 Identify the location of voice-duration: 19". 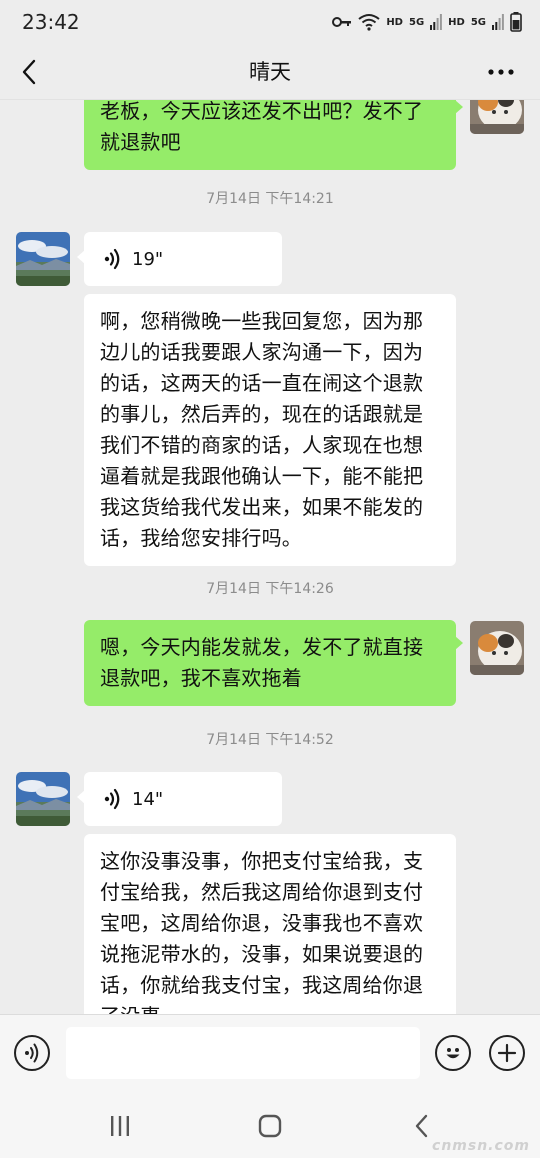
(148, 259).